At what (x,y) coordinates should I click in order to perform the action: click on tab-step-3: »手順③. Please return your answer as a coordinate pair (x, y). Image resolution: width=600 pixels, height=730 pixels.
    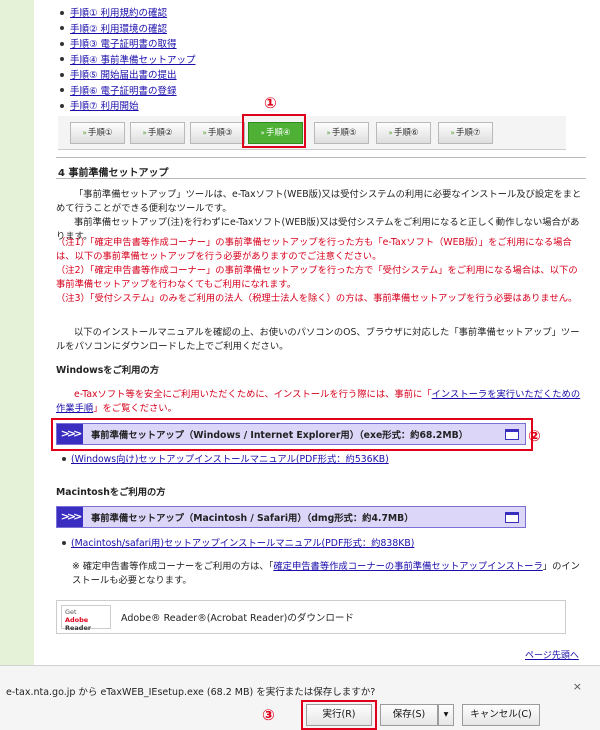
    Looking at the image, I should click on (217, 133).